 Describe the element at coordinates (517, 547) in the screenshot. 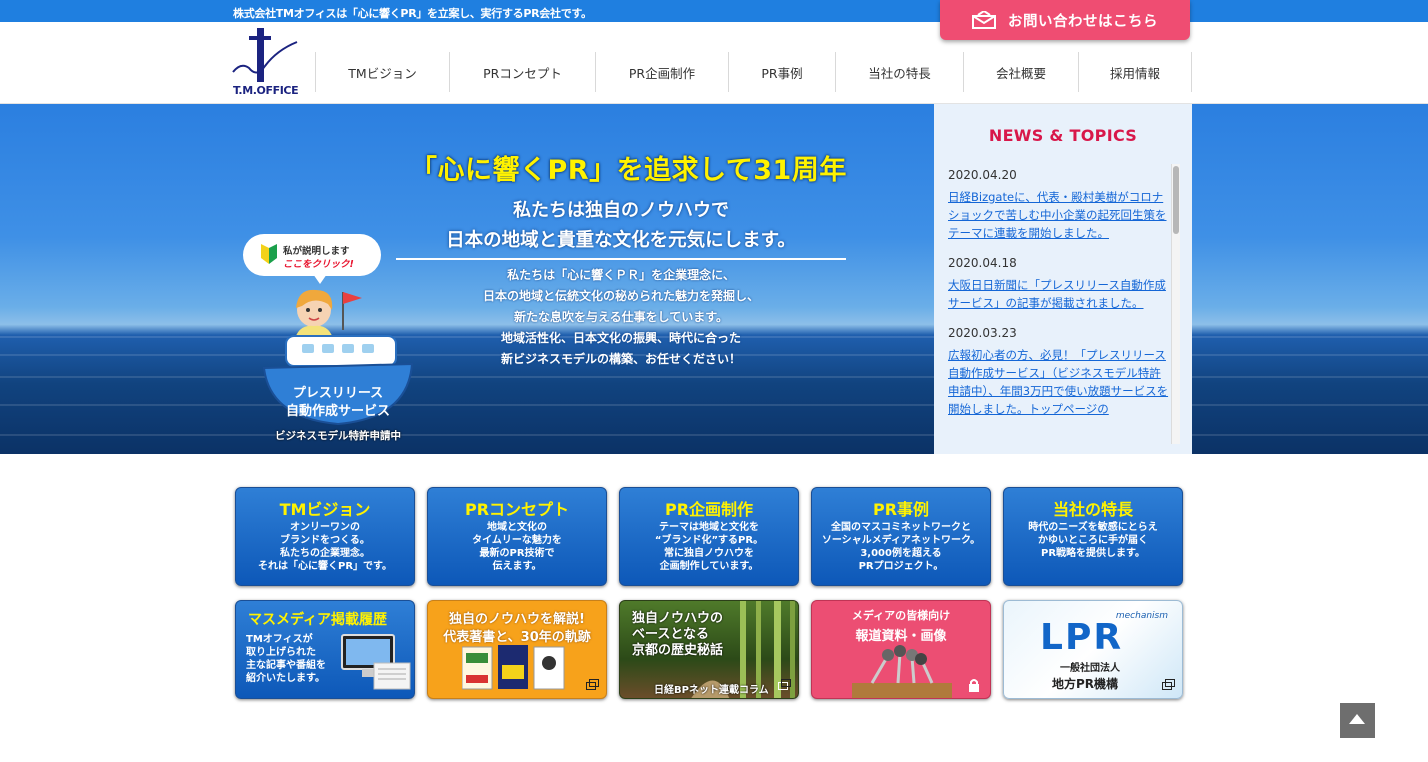

I see `card-description: 地域と文化の タイムリーな魅力を 最新のPR技術で 伝えます。` at that location.